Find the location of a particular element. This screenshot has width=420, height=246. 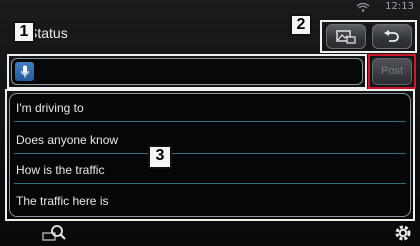

back-button is located at coordinates (392, 36).